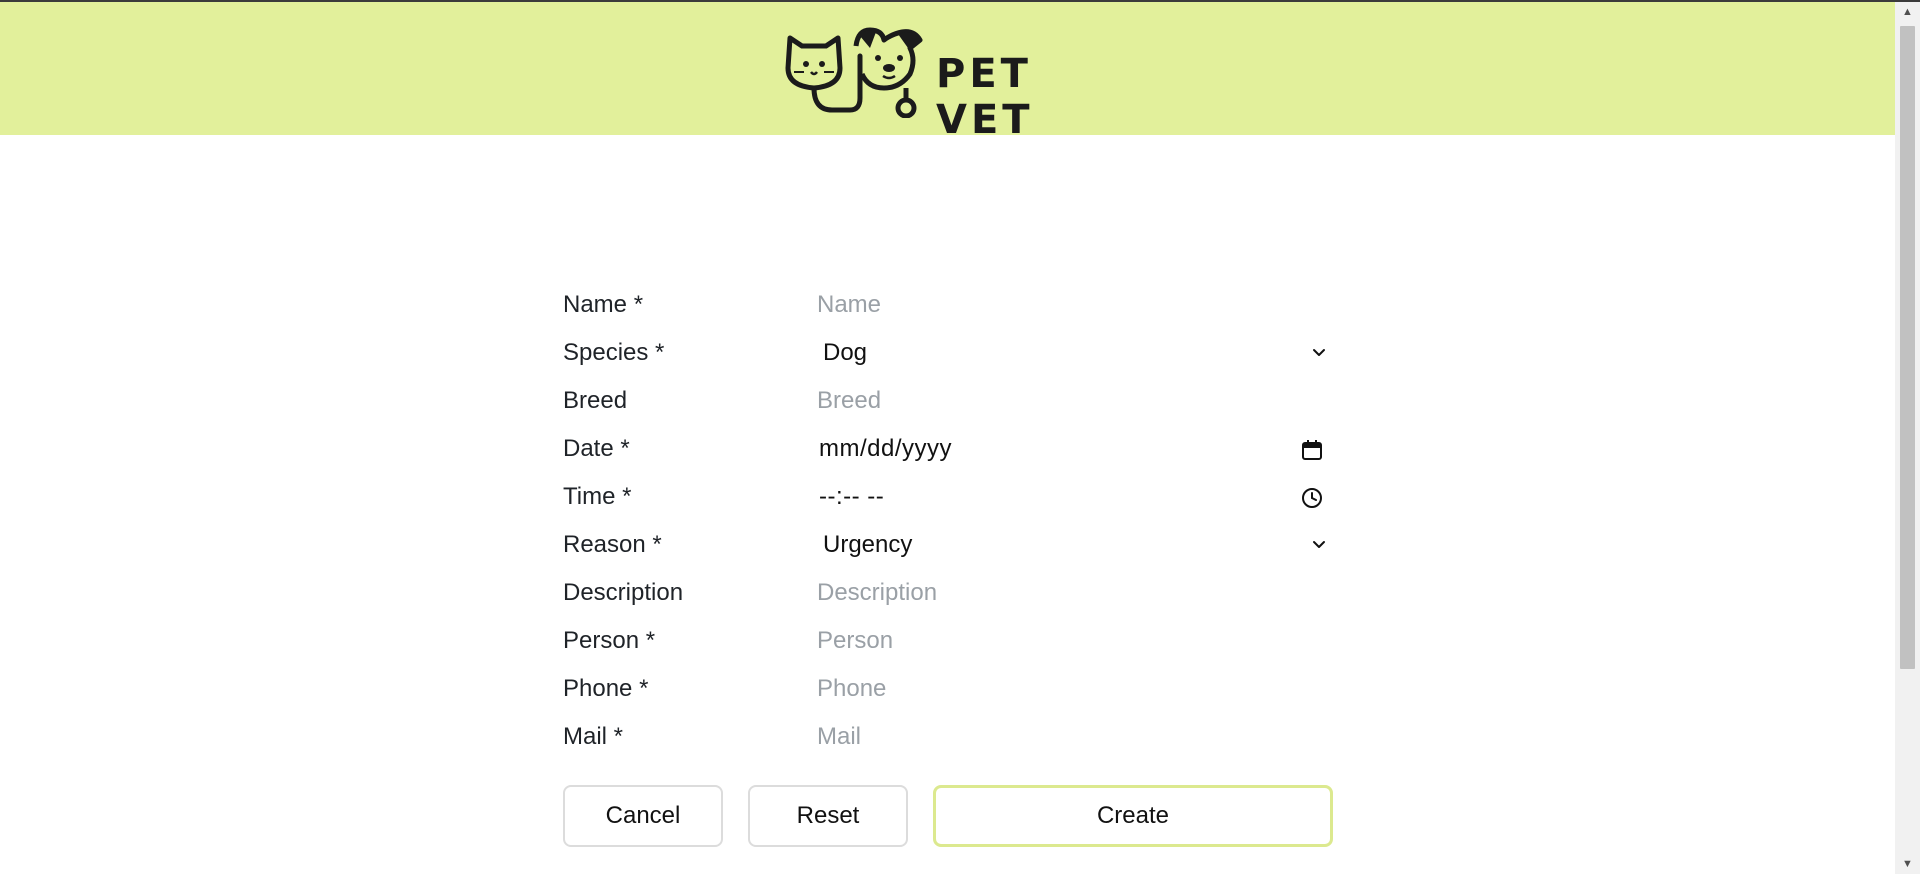  What do you see at coordinates (886, 448) in the screenshot?
I see `date-value: mm/dd/yyyy` at bounding box center [886, 448].